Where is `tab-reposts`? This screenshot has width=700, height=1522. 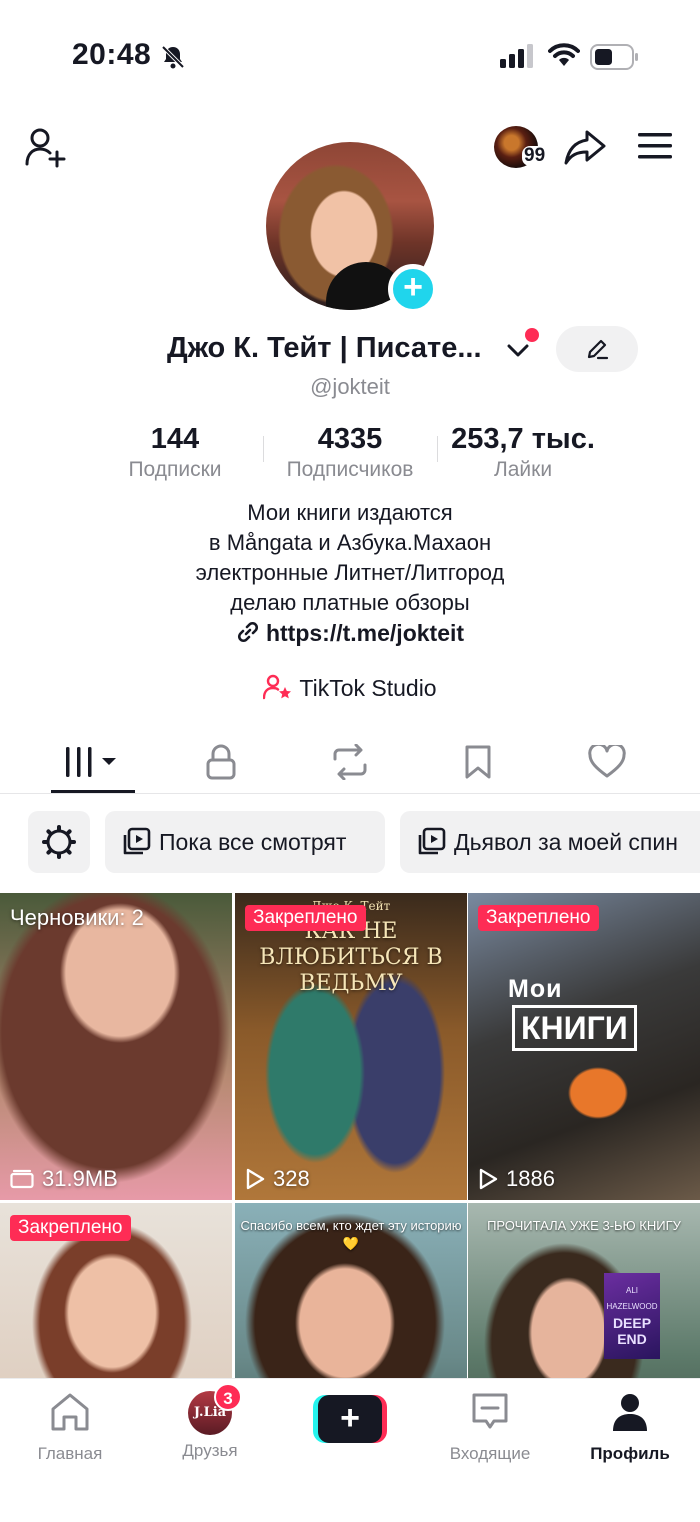 tab-reposts is located at coordinates (350, 762).